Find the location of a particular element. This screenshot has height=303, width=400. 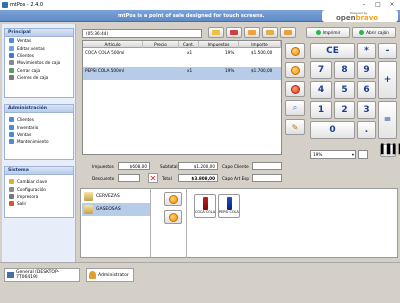

logo-text: openbravo is located at coordinates (357, 18).